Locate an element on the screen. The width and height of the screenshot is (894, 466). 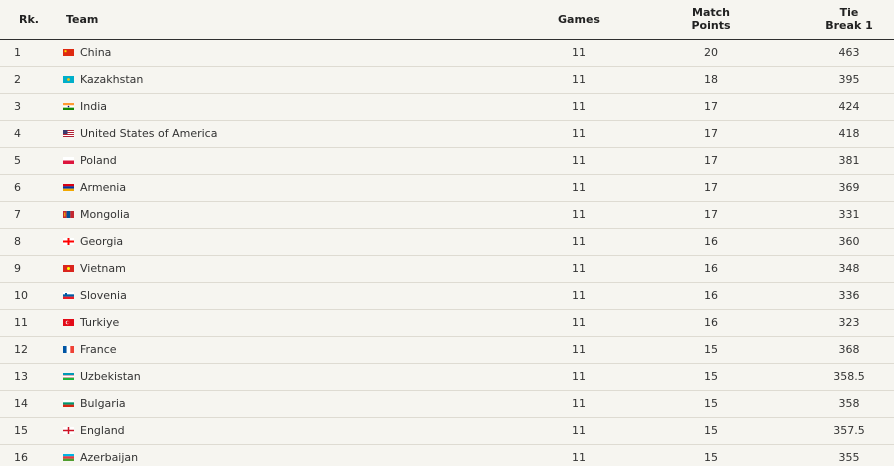
games-column-header: Games is located at coordinates (579, 19).